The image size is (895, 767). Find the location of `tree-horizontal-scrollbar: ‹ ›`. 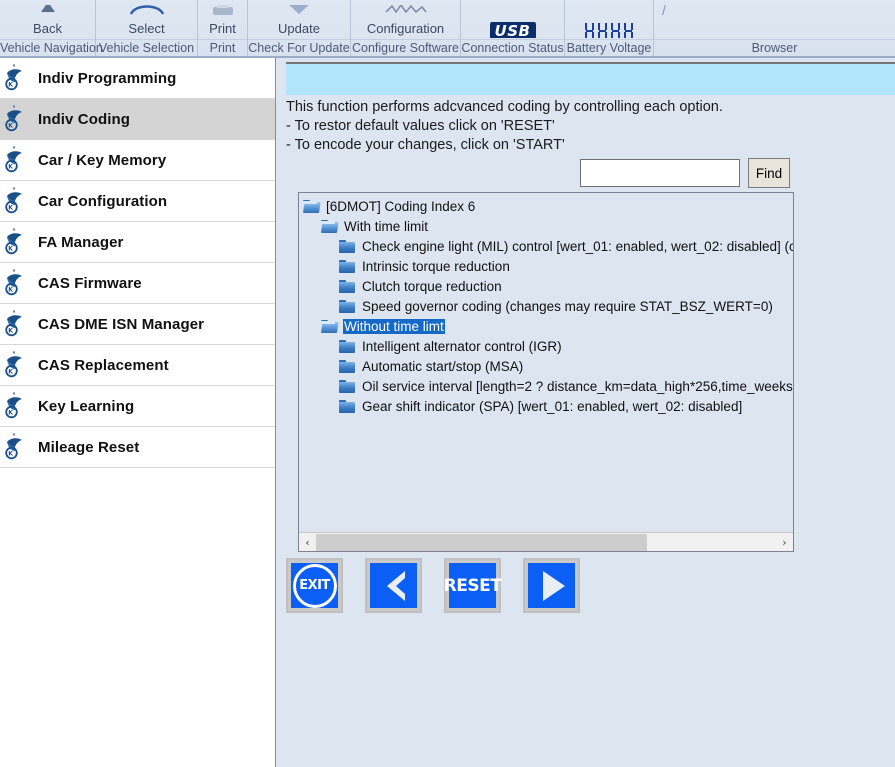

tree-horizontal-scrollbar: ‹ › is located at coordinates (546, 541).